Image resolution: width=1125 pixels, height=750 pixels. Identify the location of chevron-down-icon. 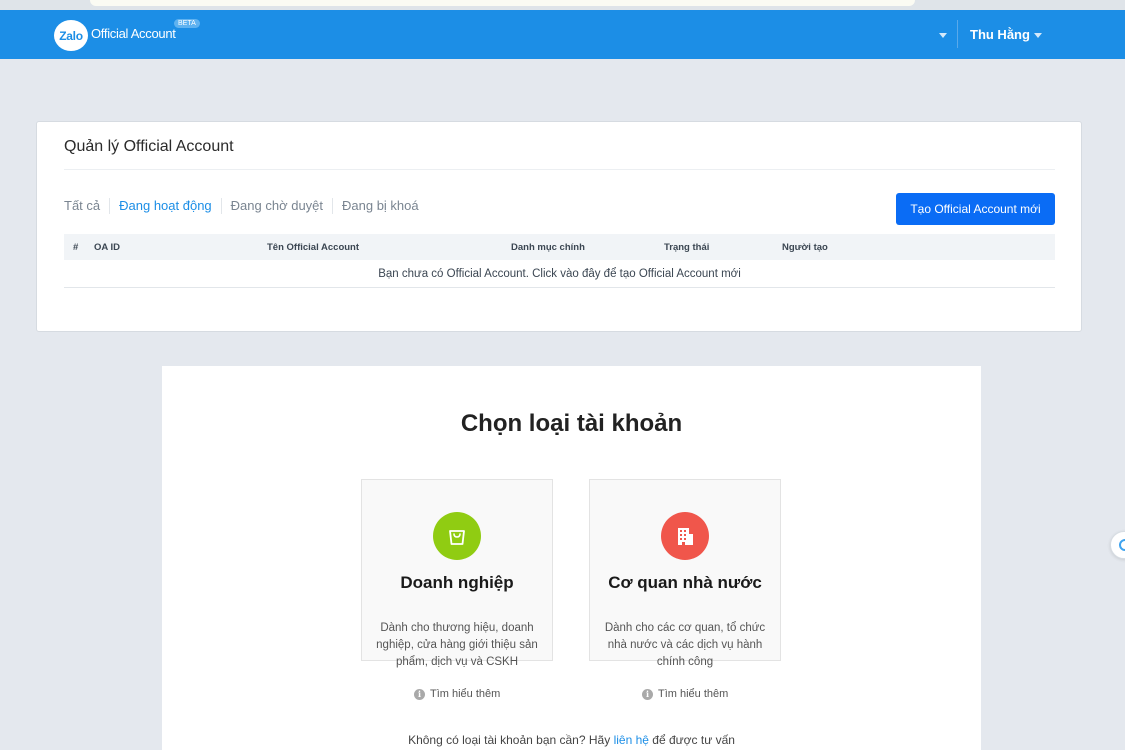
(943, 35).